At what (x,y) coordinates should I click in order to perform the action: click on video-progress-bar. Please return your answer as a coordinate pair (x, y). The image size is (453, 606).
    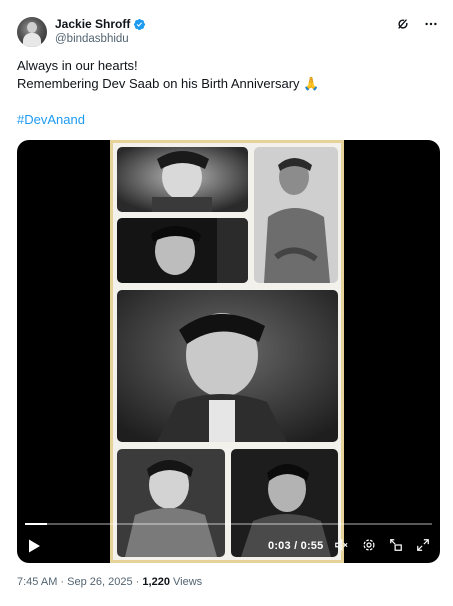
    Looking at the image, I should click on (228, 524).